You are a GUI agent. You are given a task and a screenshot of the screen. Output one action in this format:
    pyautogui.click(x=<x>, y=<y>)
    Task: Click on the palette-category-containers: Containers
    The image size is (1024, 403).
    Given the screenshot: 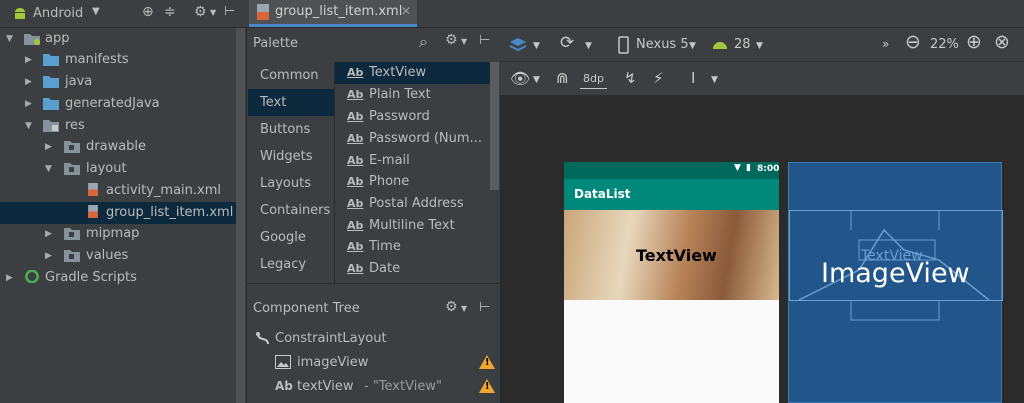 What is the action you would take?
    pyautogui.click(x=291, y=210)
    